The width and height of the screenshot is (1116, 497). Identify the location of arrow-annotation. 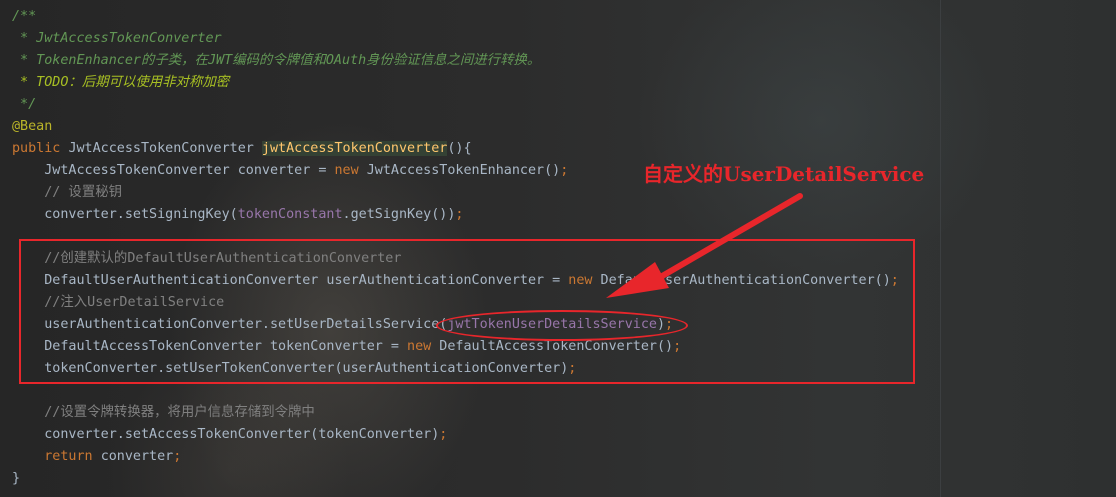
(704, 245).